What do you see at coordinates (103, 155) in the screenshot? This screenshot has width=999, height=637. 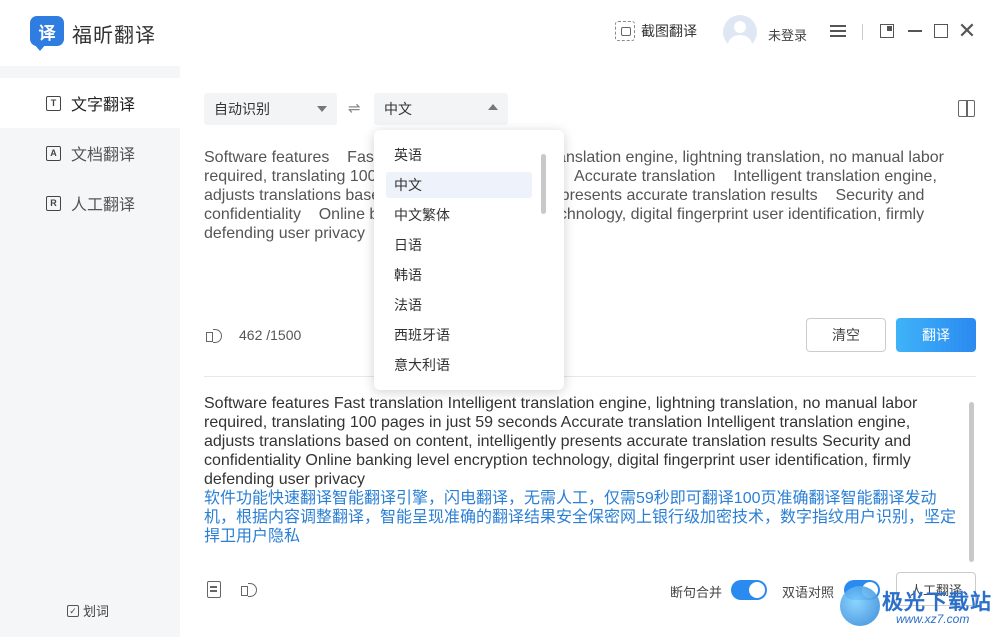 I see `sidebar-item-label: 文档翻译` at bounding box center [103, 155].